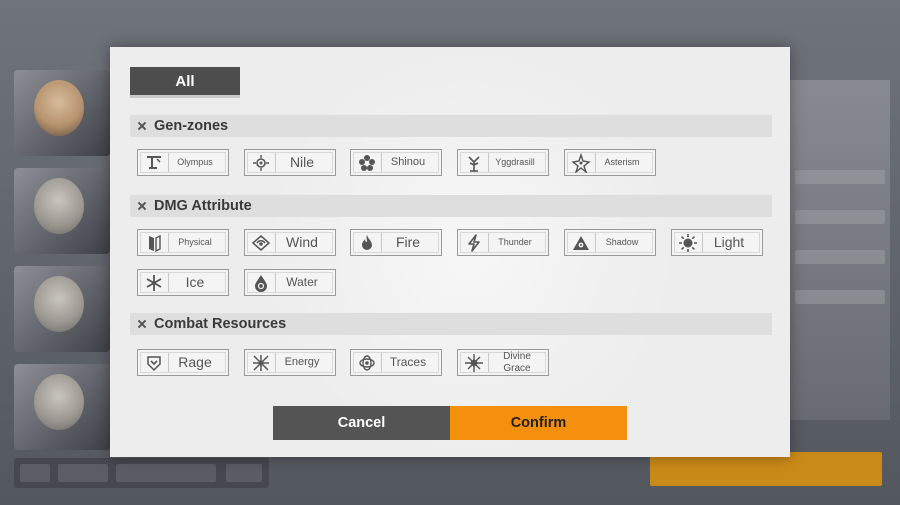 The width and height of the screenshot is (900, 505). What do you see at coordinates (538, 423) in the screenshot?
I see `confirm-button: Confirm` at bounding box center [538, 423].